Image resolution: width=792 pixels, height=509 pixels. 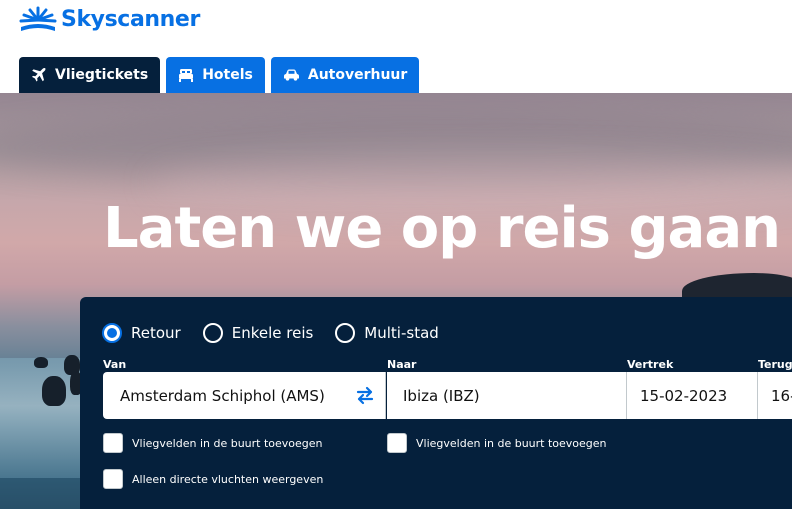 I want to click on trip-type-retour: Retour, so click(x=141, y=333).